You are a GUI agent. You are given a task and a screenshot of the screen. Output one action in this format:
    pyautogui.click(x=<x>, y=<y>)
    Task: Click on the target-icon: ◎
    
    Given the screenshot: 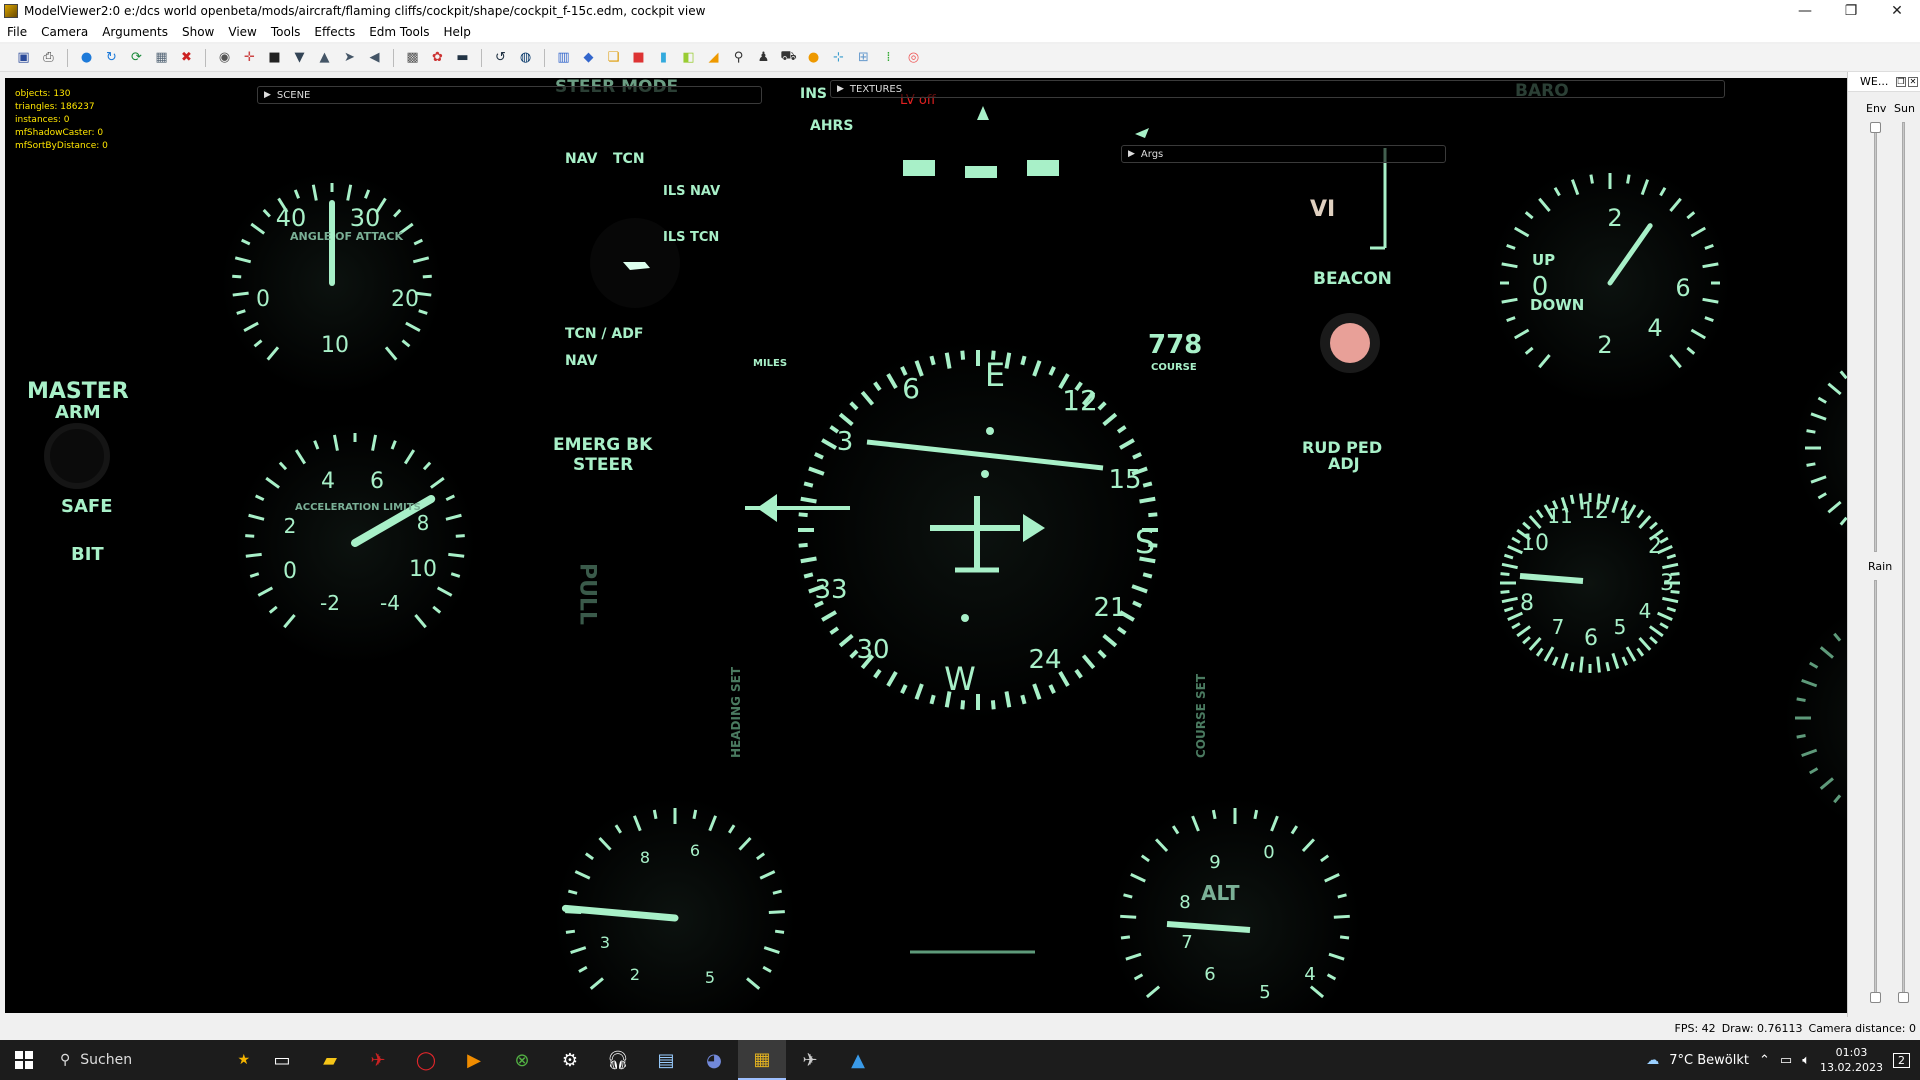 What is the action you would take?
    pyautogui.click(x=913, y=57)
    